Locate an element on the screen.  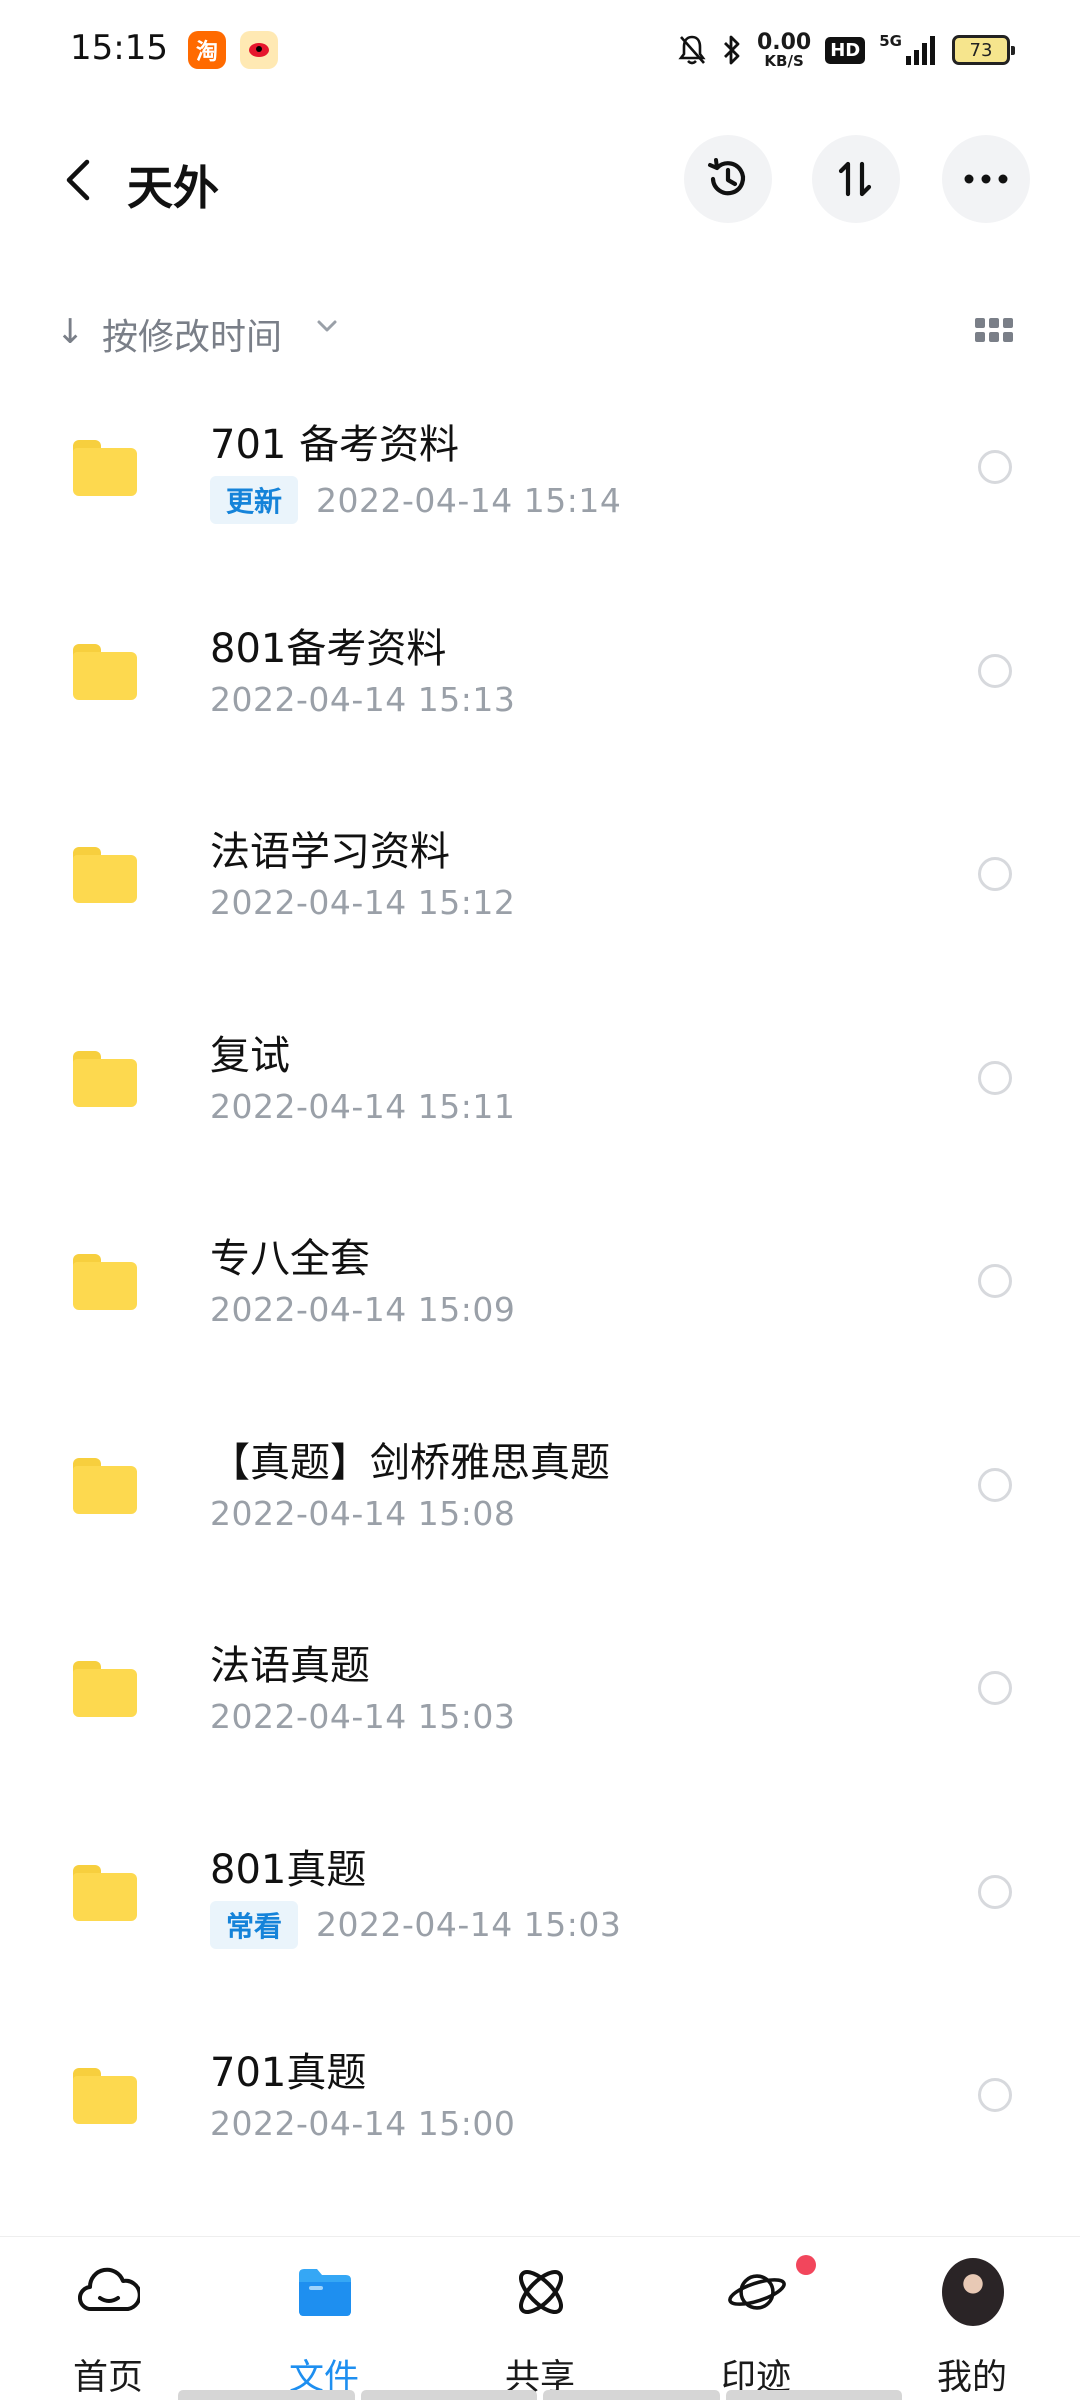
avatar is located at coordinates (973, 2292).